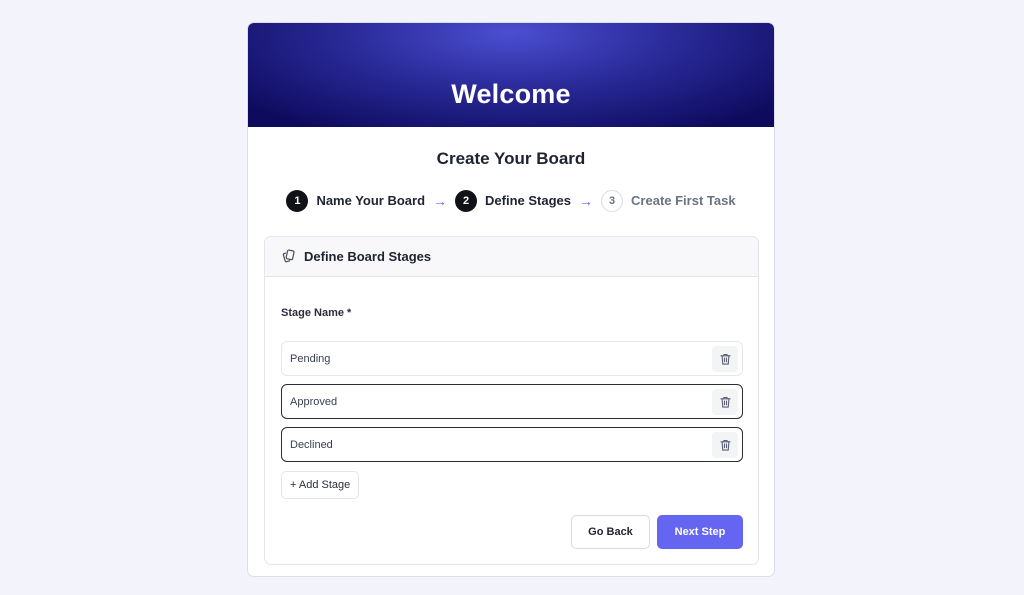 Image resolution: width=1024 pixels, height=595 pixels. I want to click on panel-title: Define Board Stages, so click(368, 256).